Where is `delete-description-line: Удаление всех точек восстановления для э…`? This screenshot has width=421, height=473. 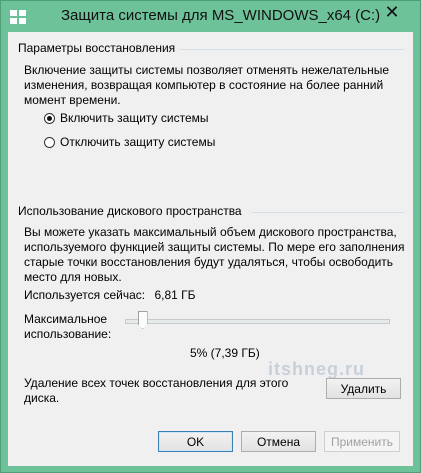
delete-description-line: Удаление всех точек восстановления для э… is located at coordinates (156, 383).